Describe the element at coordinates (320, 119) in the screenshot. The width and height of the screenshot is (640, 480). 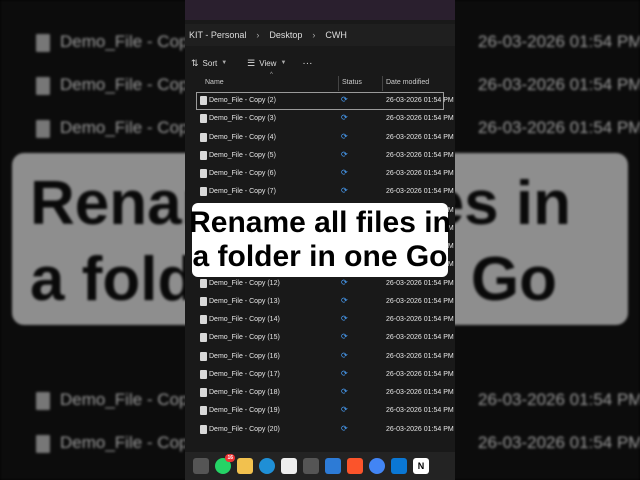
I see `file-row: Demo_File - Copy (3) ⟳ 26-03-2026 01:54 PM` at that location.